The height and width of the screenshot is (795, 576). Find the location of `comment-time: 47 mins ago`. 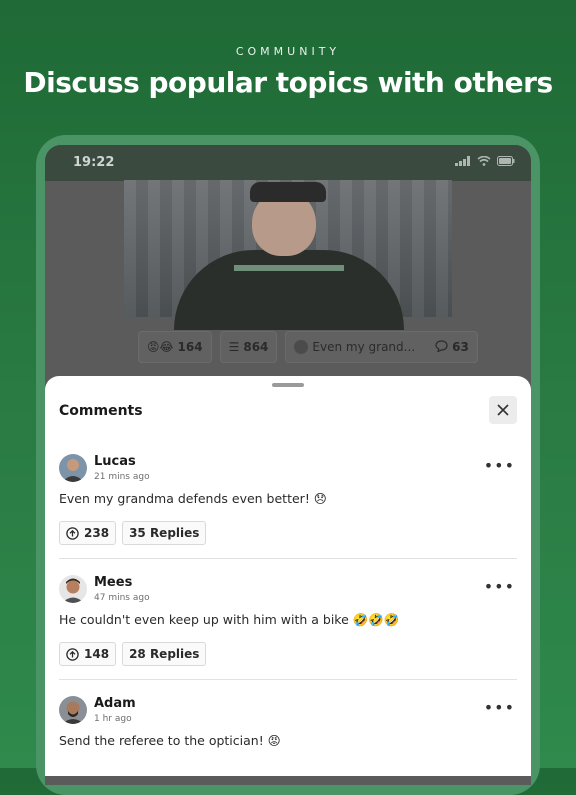

comment-time: 47 mins ago is located at coordinates (122, 598).